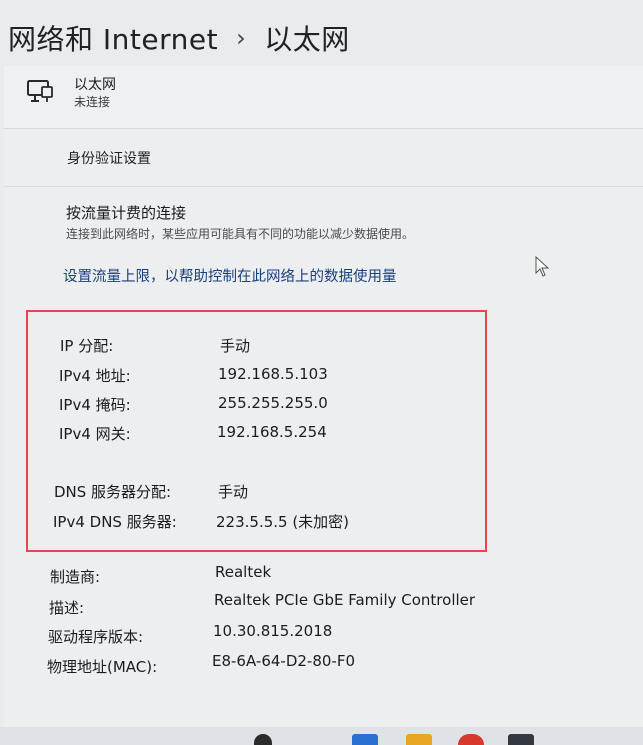  What do you see at coordinates (87, 346) in the screenshot?
I see `ip-assignment-label: IP 分配:` at bounding box center [87, 346].